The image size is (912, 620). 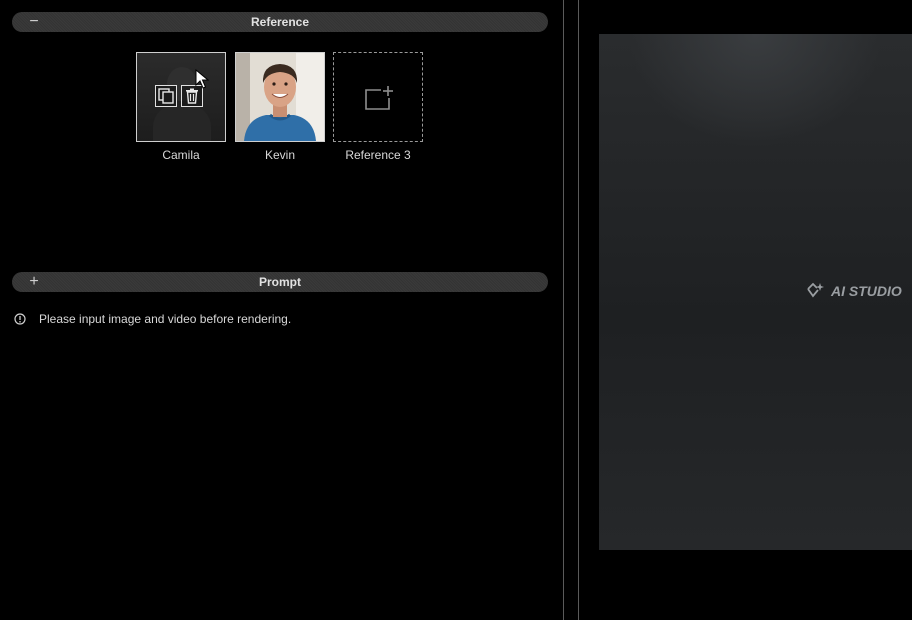 I want to click on add-image-icon, so click(x=379, y=98).